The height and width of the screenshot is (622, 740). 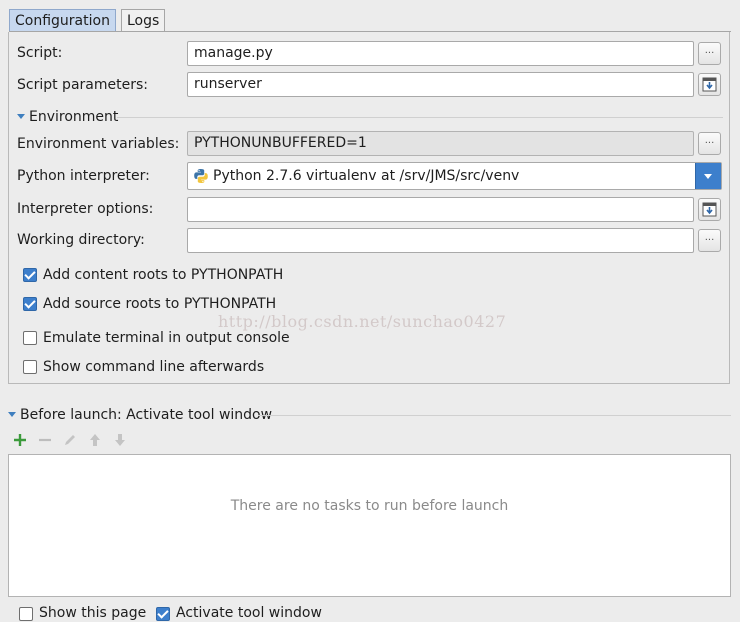 I want to click on script-label: Script:, so click(x=40, y=53).